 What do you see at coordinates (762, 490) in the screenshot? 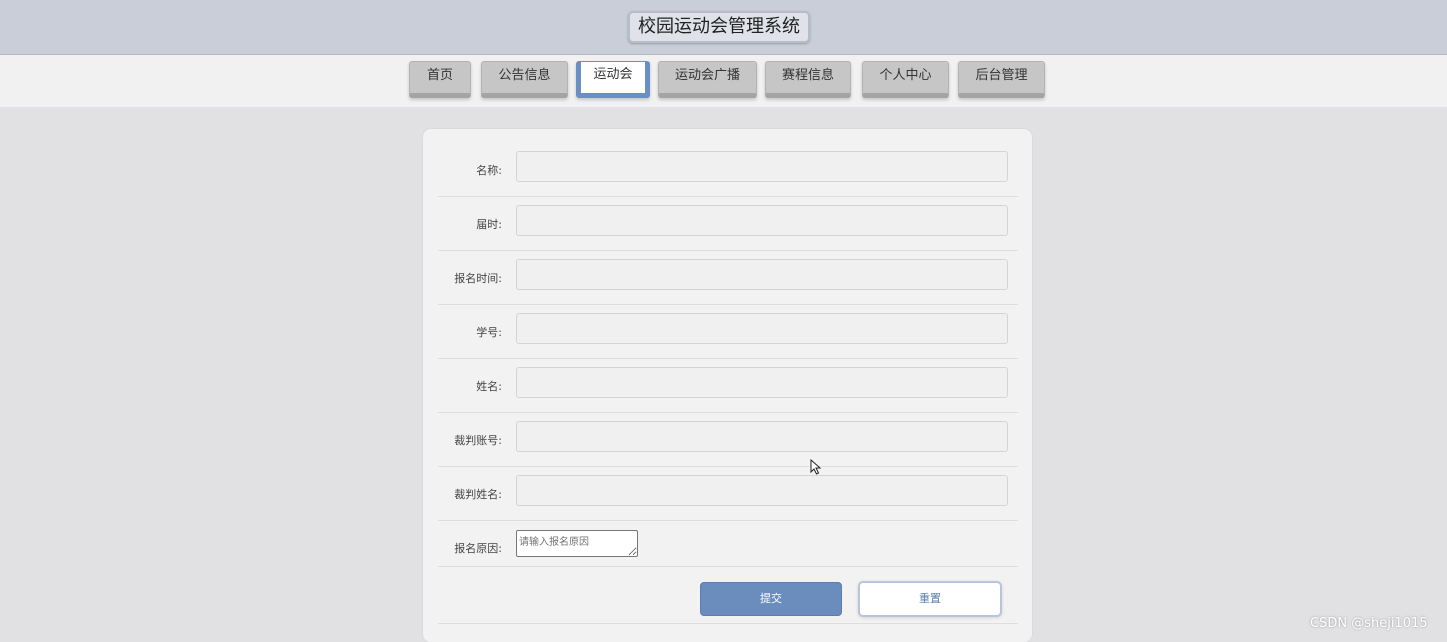
I see `referee-name-input` at bounding box center [762, 490].